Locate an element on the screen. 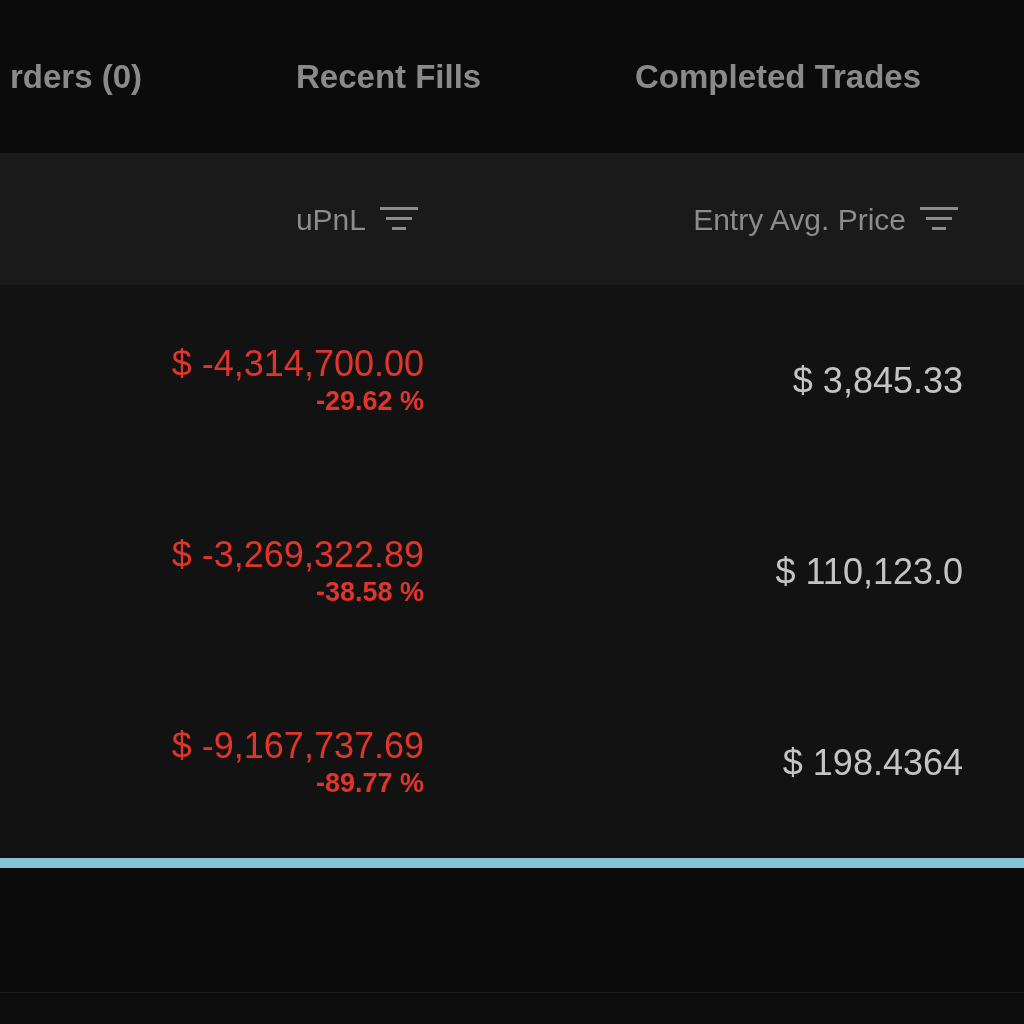 The image size is (1024, 1024). tab: rders (0) is located at coordinates (76, 76).